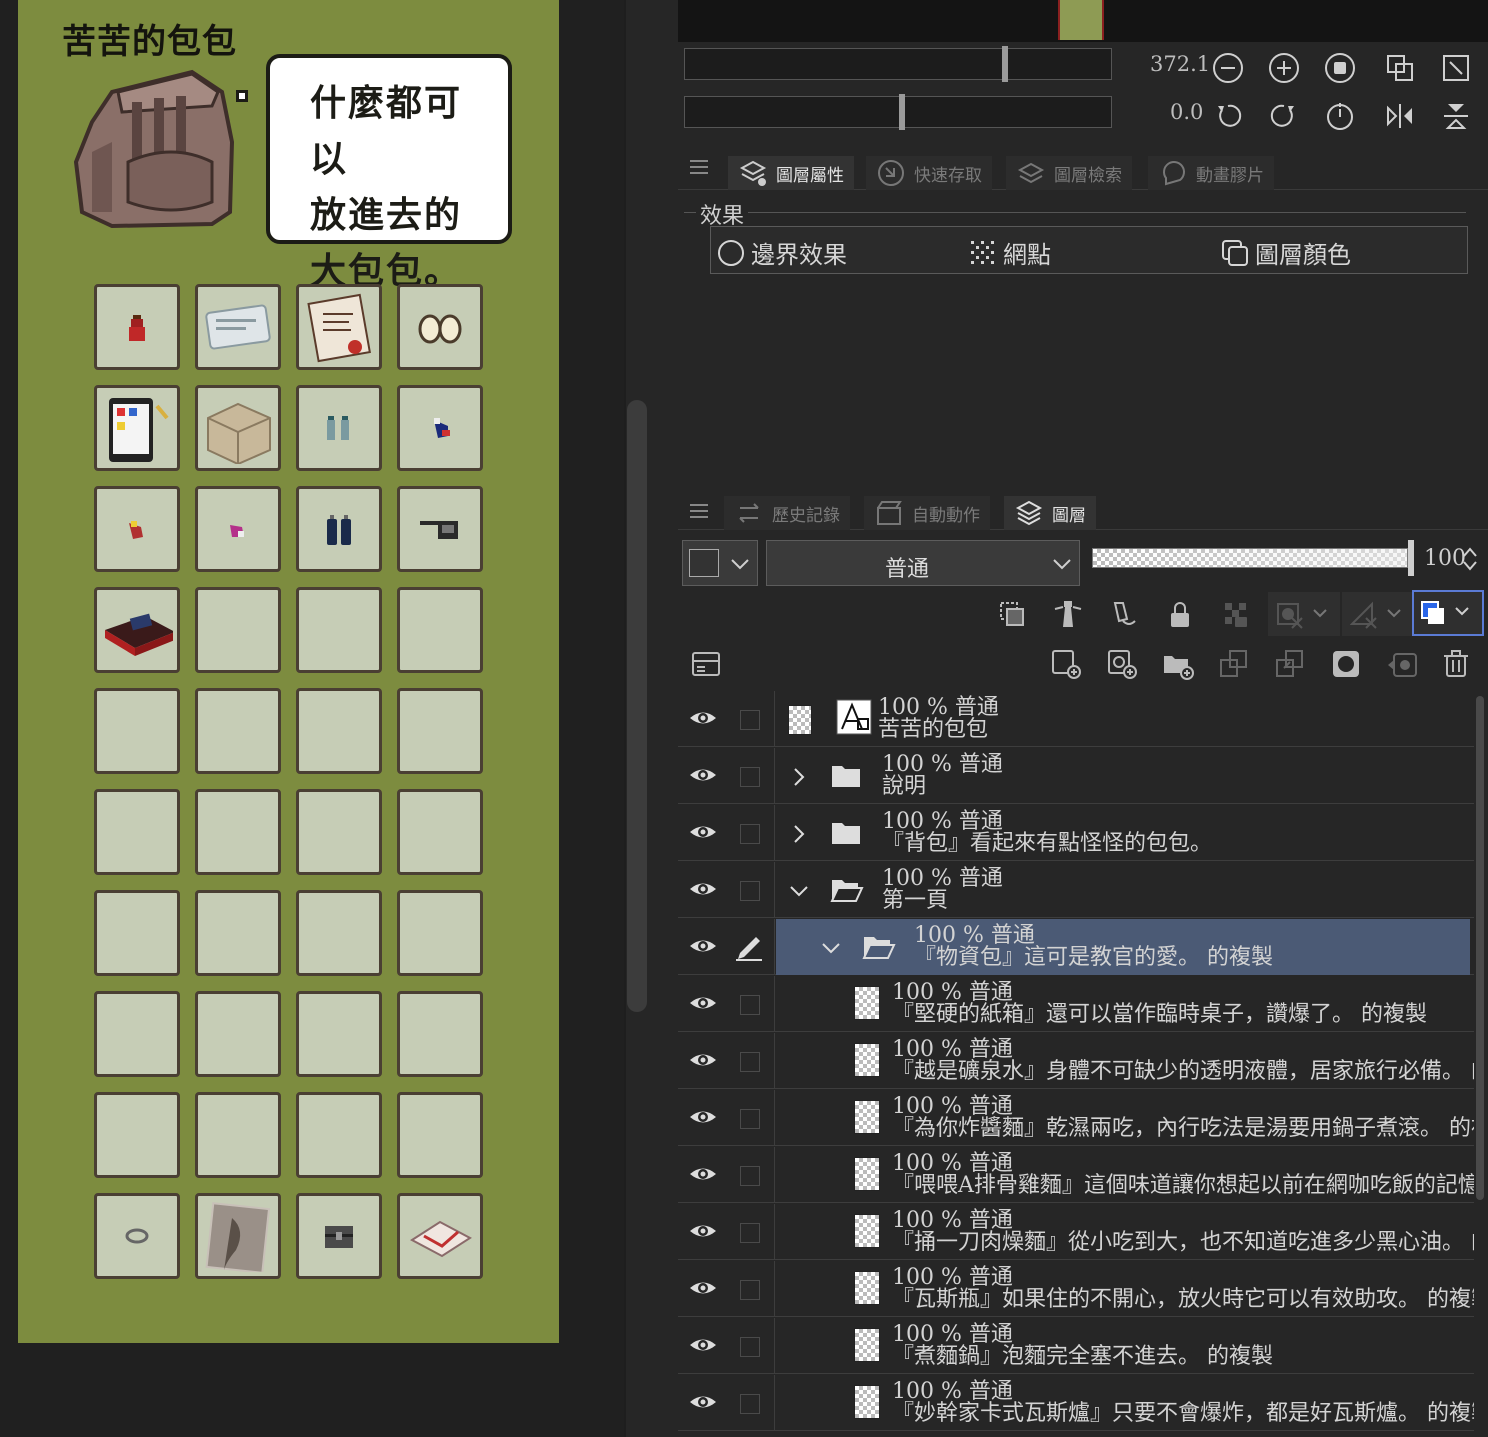 The width and height of the screenshot is (1488, 1437). Describe the element at coordinates (1456, 664) in the screenshot. I see `delete-layer-button` at that location.